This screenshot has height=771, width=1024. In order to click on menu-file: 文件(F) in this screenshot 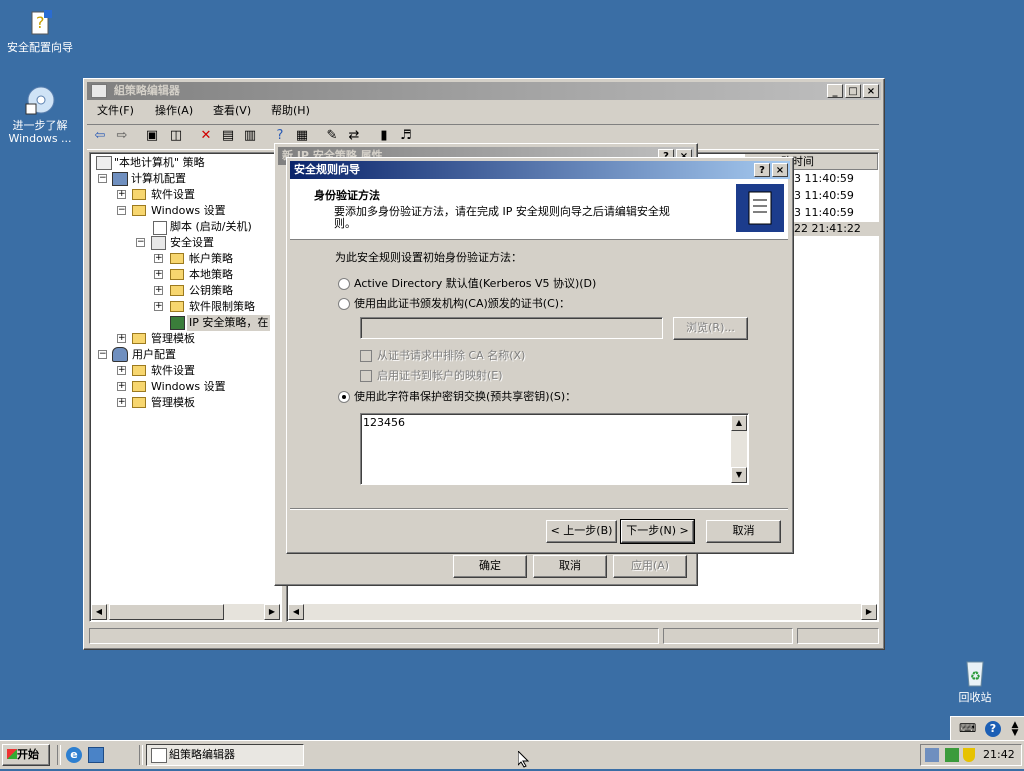, I will do `click(115, 111)`.